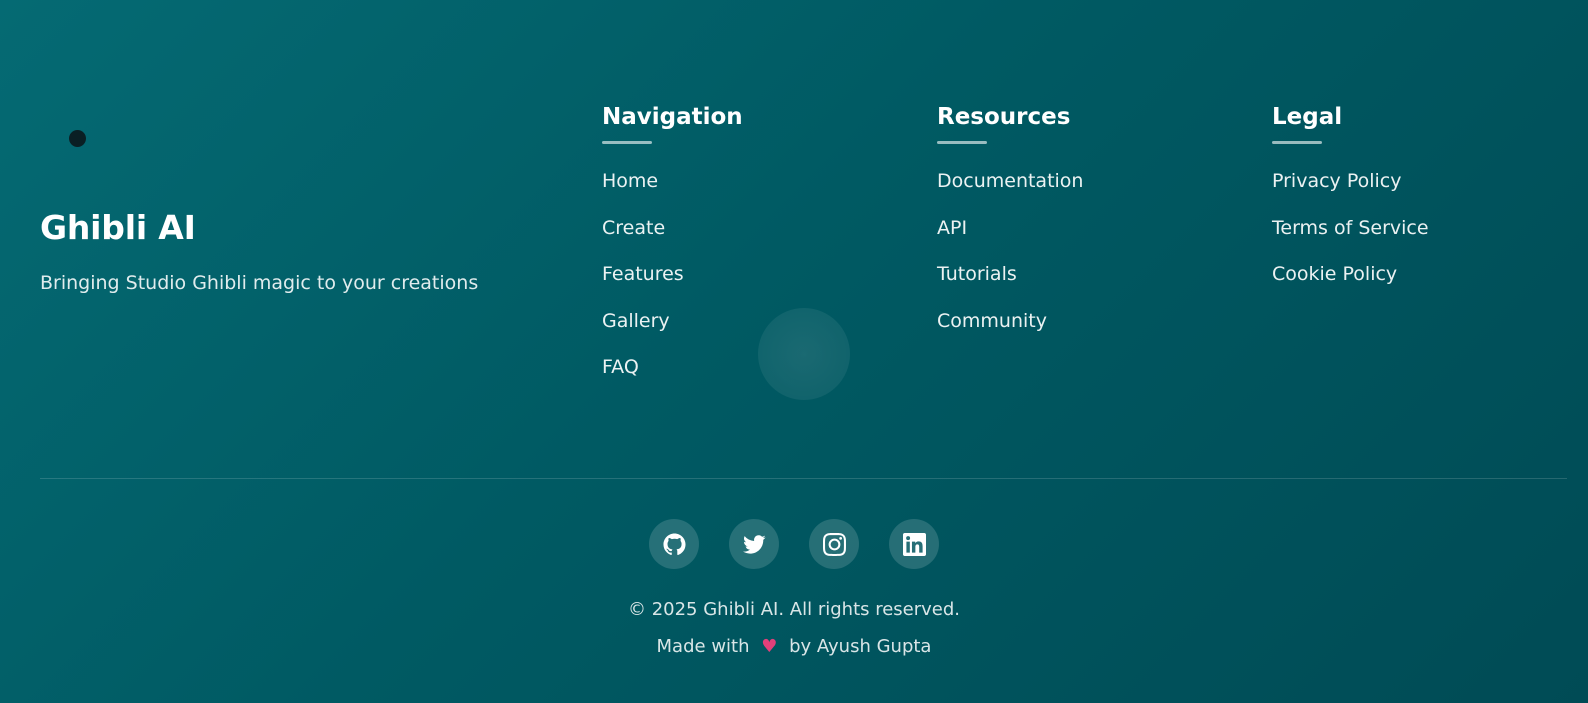 Image resolution: width=1588 pixels, height=703 pixels. I want to click on footer-link-documentation: Documentation, so click(1010, 181).